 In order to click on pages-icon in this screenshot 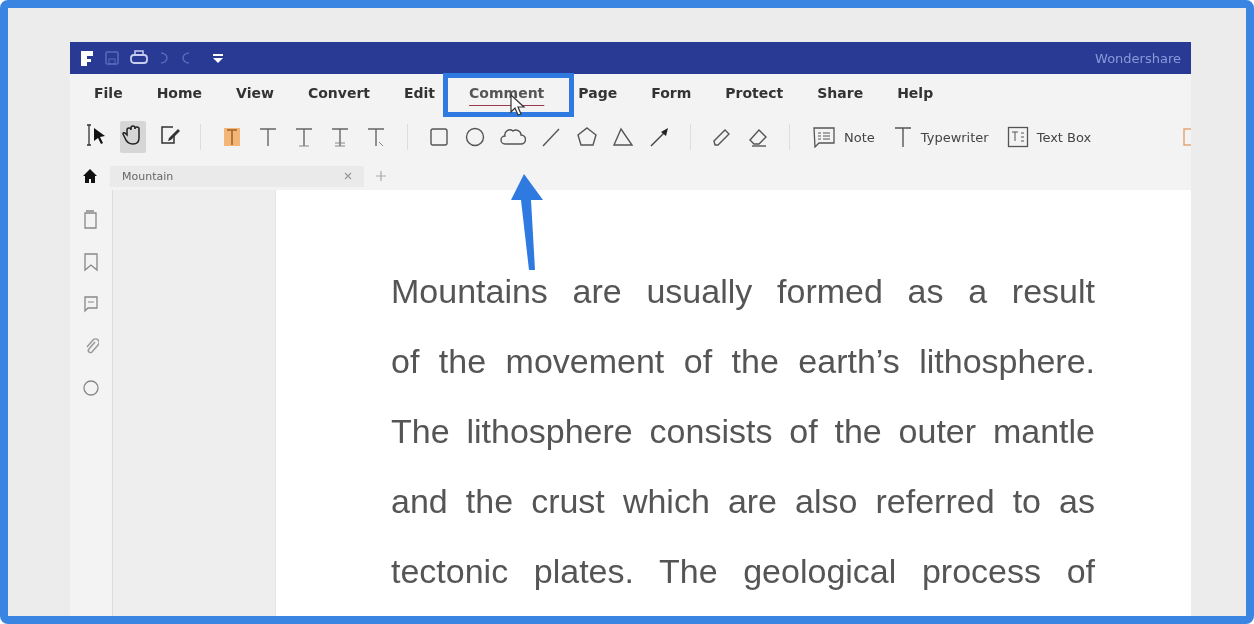, I will do `click(91, 220)`.